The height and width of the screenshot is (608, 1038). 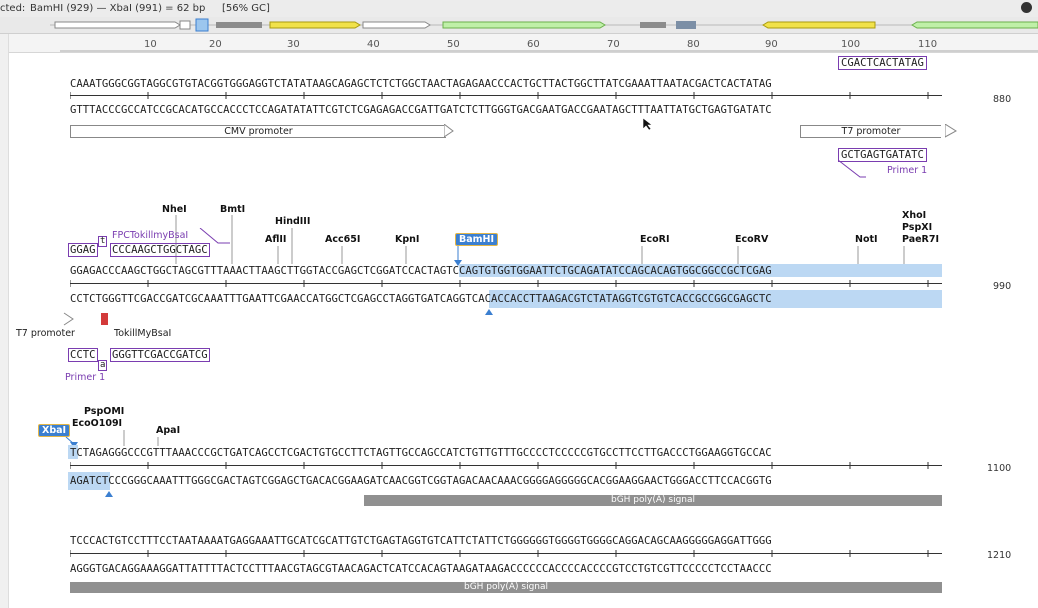 What do you see at coordinates (118, 8) in the screenshot?
I see `selection-range: BamHI (929) — XbaI (991) = 62 bp` at bounding box center [118, 8].